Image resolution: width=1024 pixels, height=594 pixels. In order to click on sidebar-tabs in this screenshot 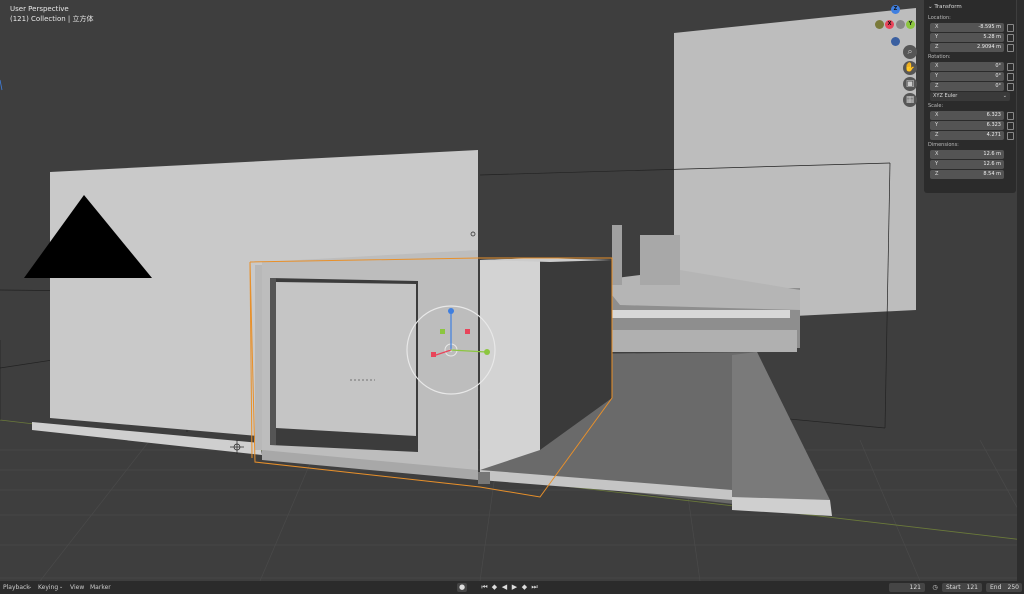, I will do `click(1020, 290)`.